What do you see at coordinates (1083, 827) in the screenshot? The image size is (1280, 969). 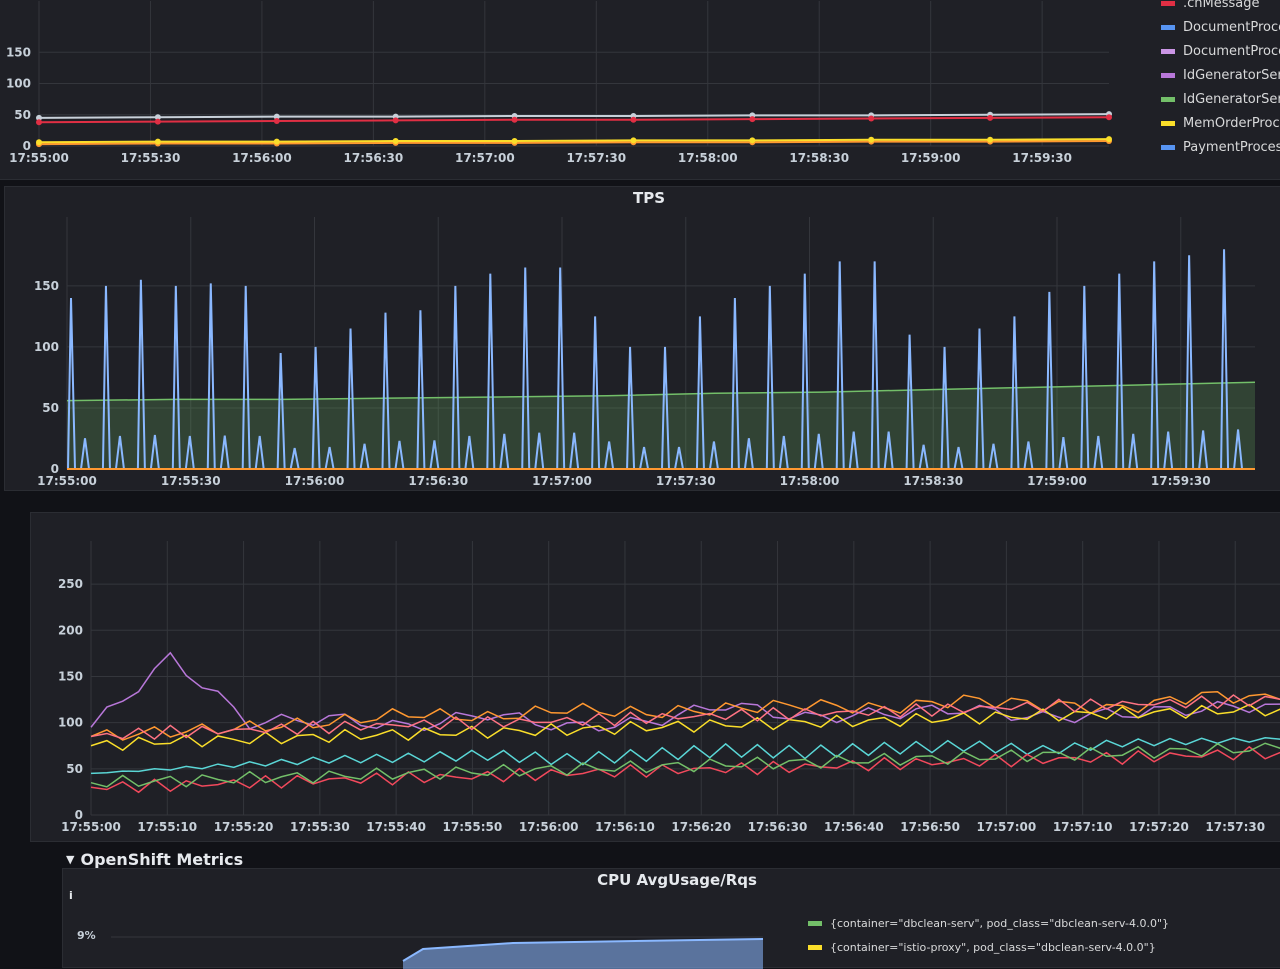 I see `x-tick-label: 17:57:10` at bounding box center [1083, 827].